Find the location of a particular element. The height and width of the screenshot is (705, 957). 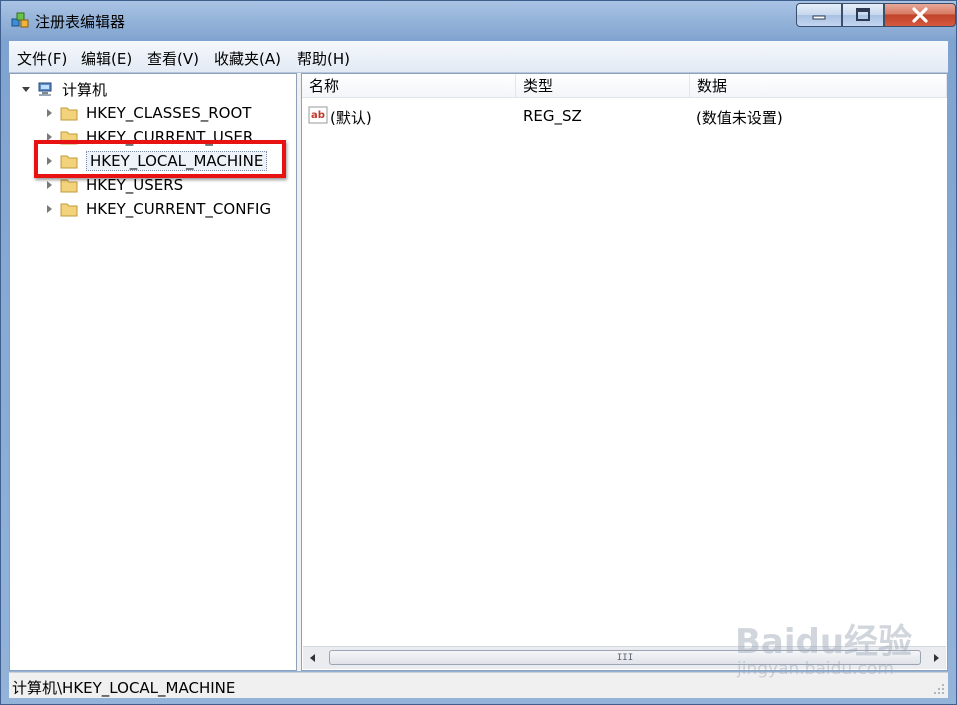

column-header-type: 类型 is located at coordinates (603, 86).